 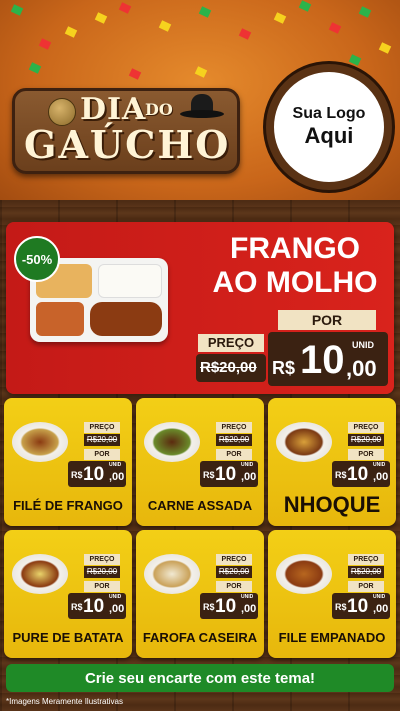 I want to click on hero-old-price: R$20,00, so click(x=228, y=367).